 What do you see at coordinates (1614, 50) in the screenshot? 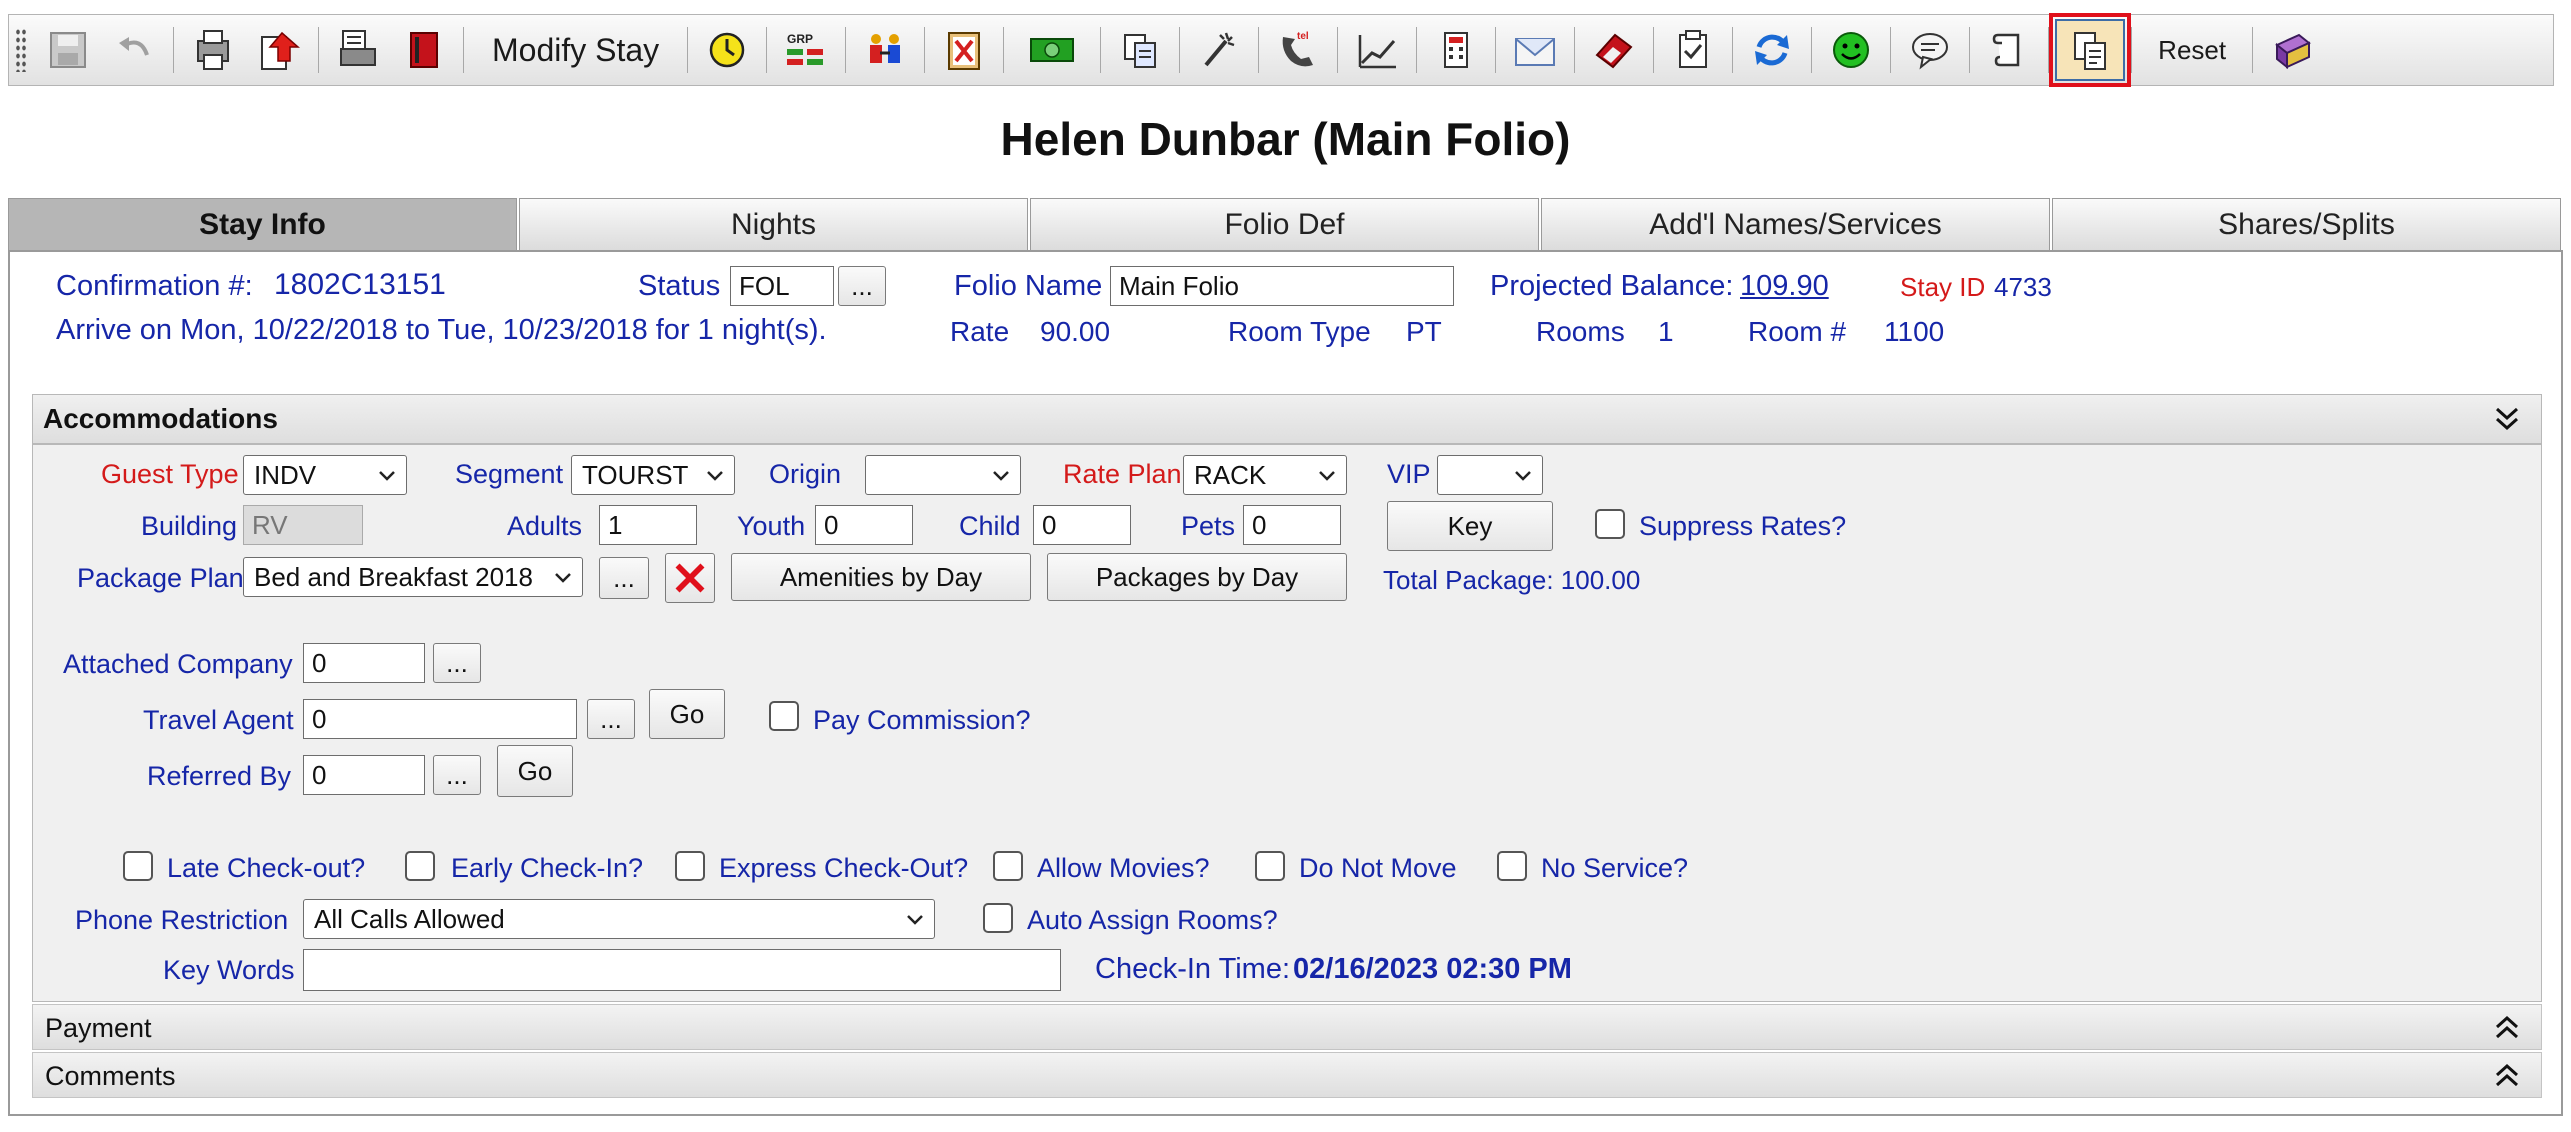
I see `eraser-button` at bounding box center [1614, 50].